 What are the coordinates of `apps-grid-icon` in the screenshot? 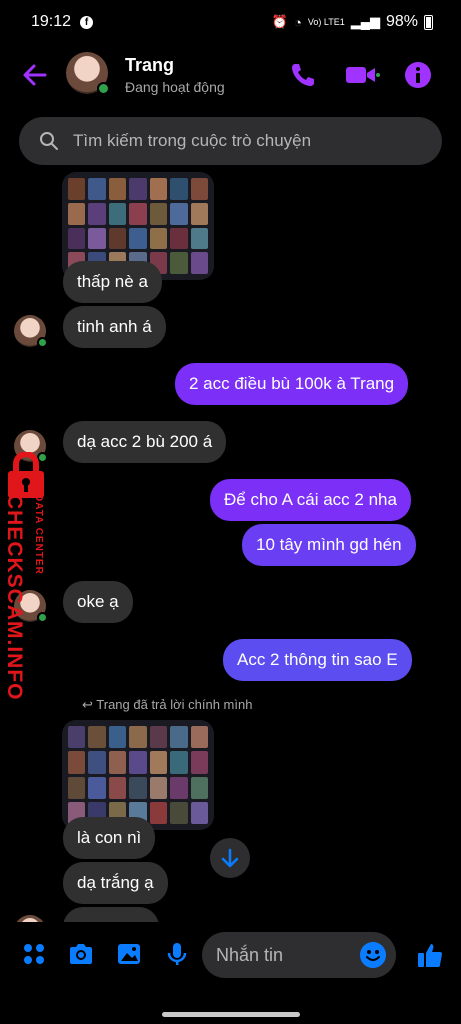 It's located at (34, 954).